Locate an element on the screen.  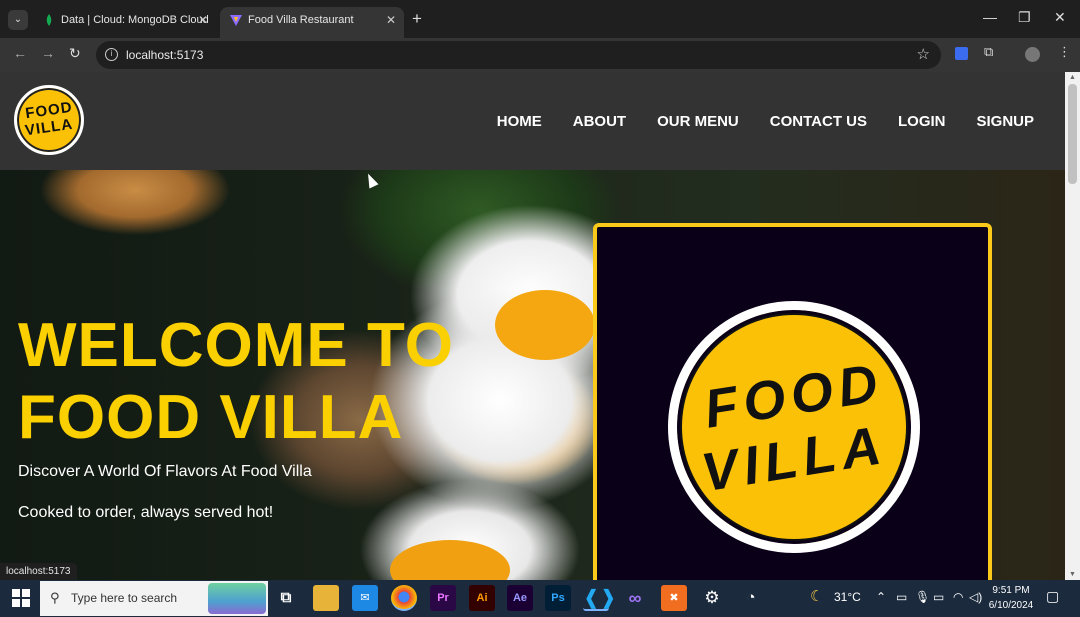
notifications-icon: ▢ is located at coordinates (1052, 596).